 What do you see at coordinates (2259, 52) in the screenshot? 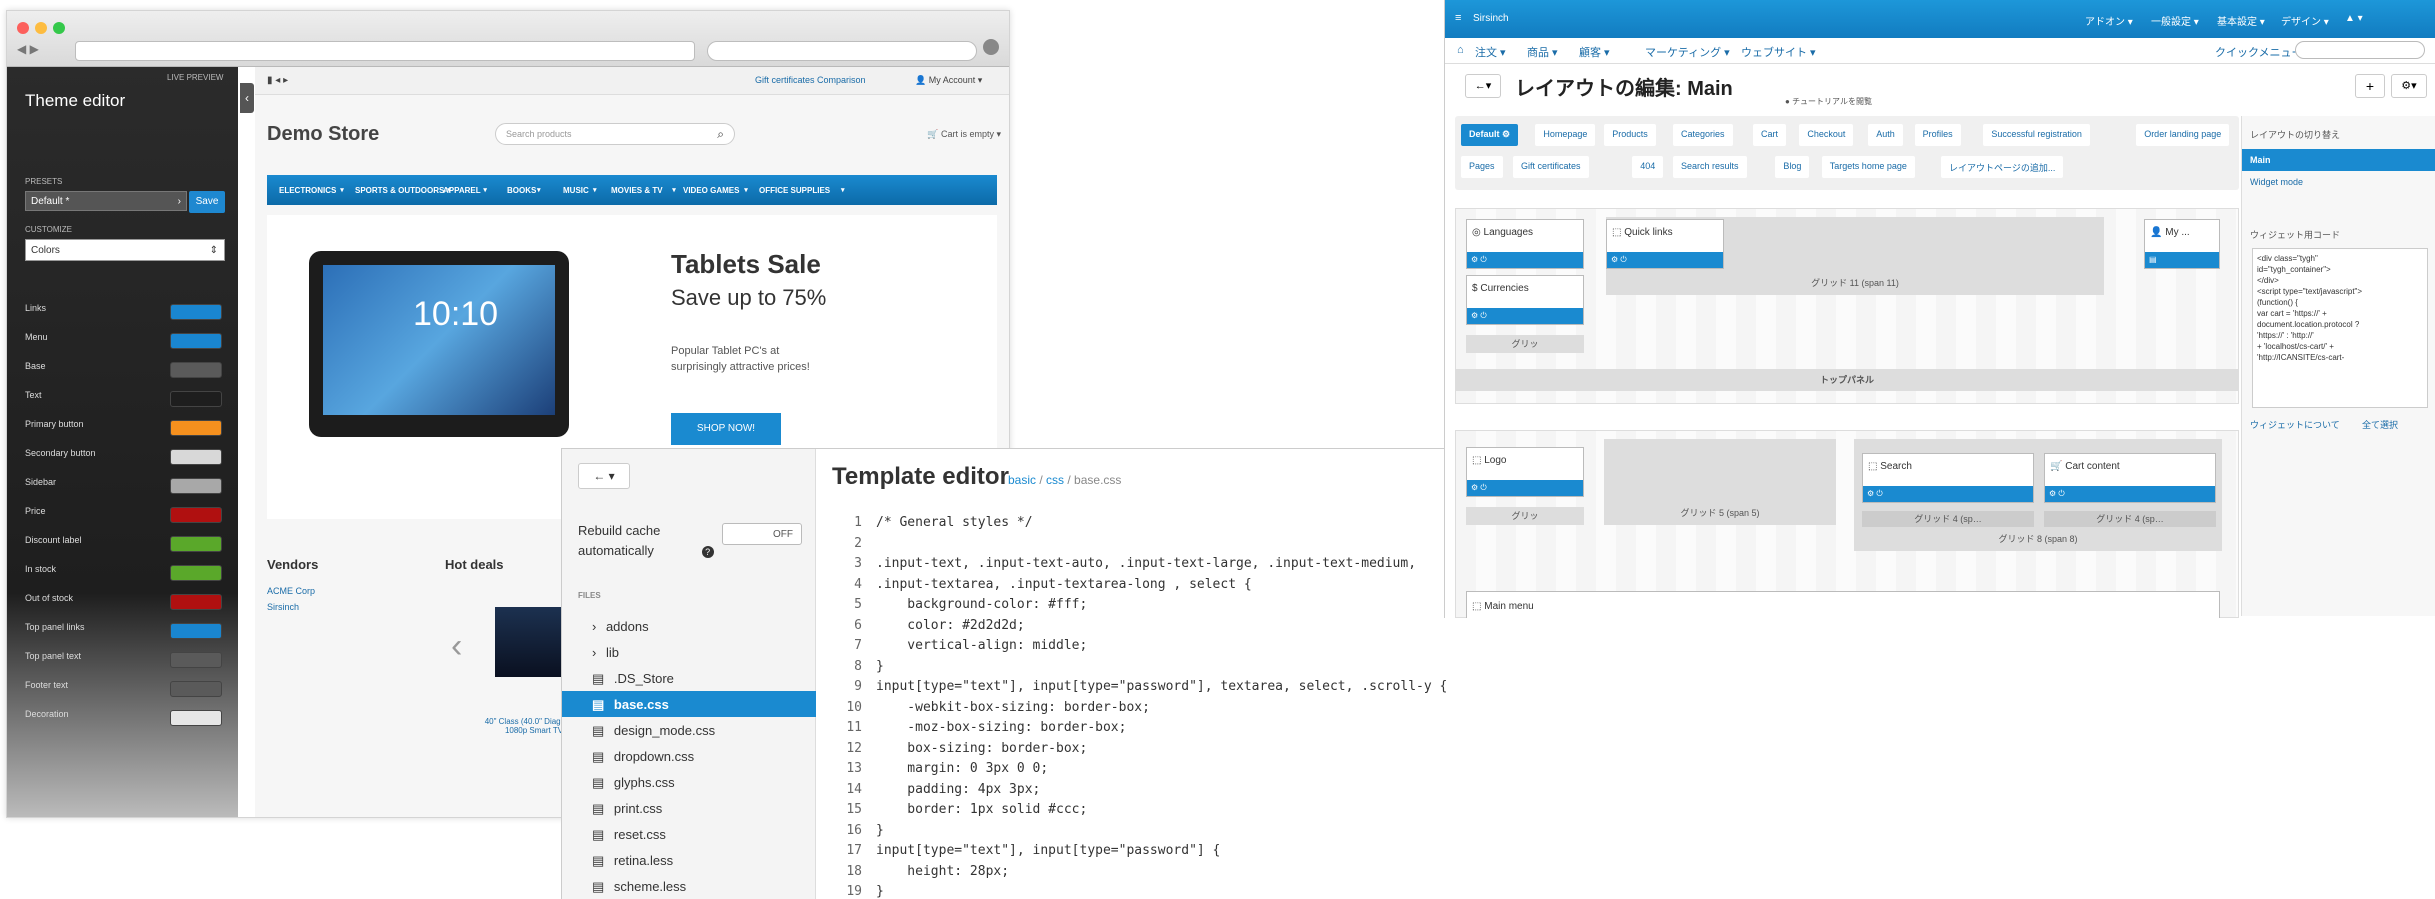
I see `quick-menu-label: クイックメニュー` at bounding box center [2259, 52].